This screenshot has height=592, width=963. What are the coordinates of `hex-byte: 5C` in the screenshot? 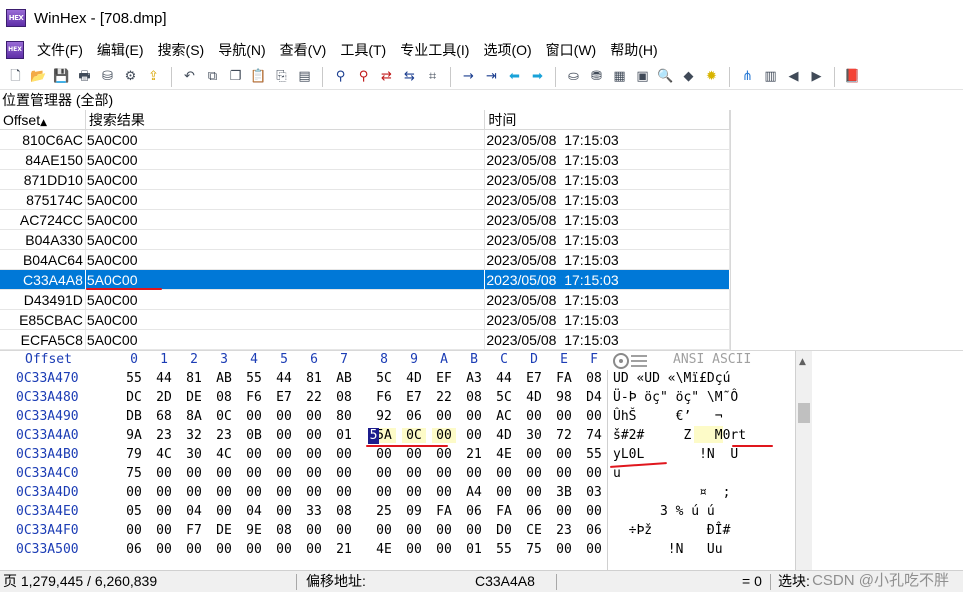 It's located at (384, 378).